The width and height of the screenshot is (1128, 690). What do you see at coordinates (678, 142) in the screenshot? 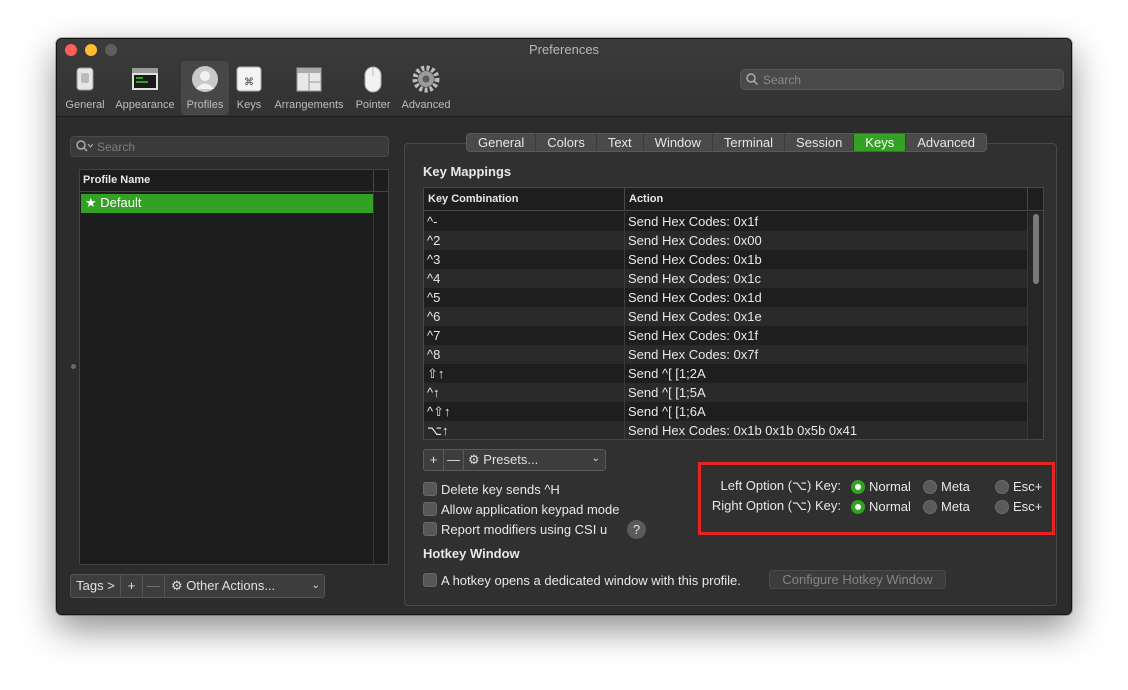
I see `tab-window: Window` at bounding box center [678, 142].